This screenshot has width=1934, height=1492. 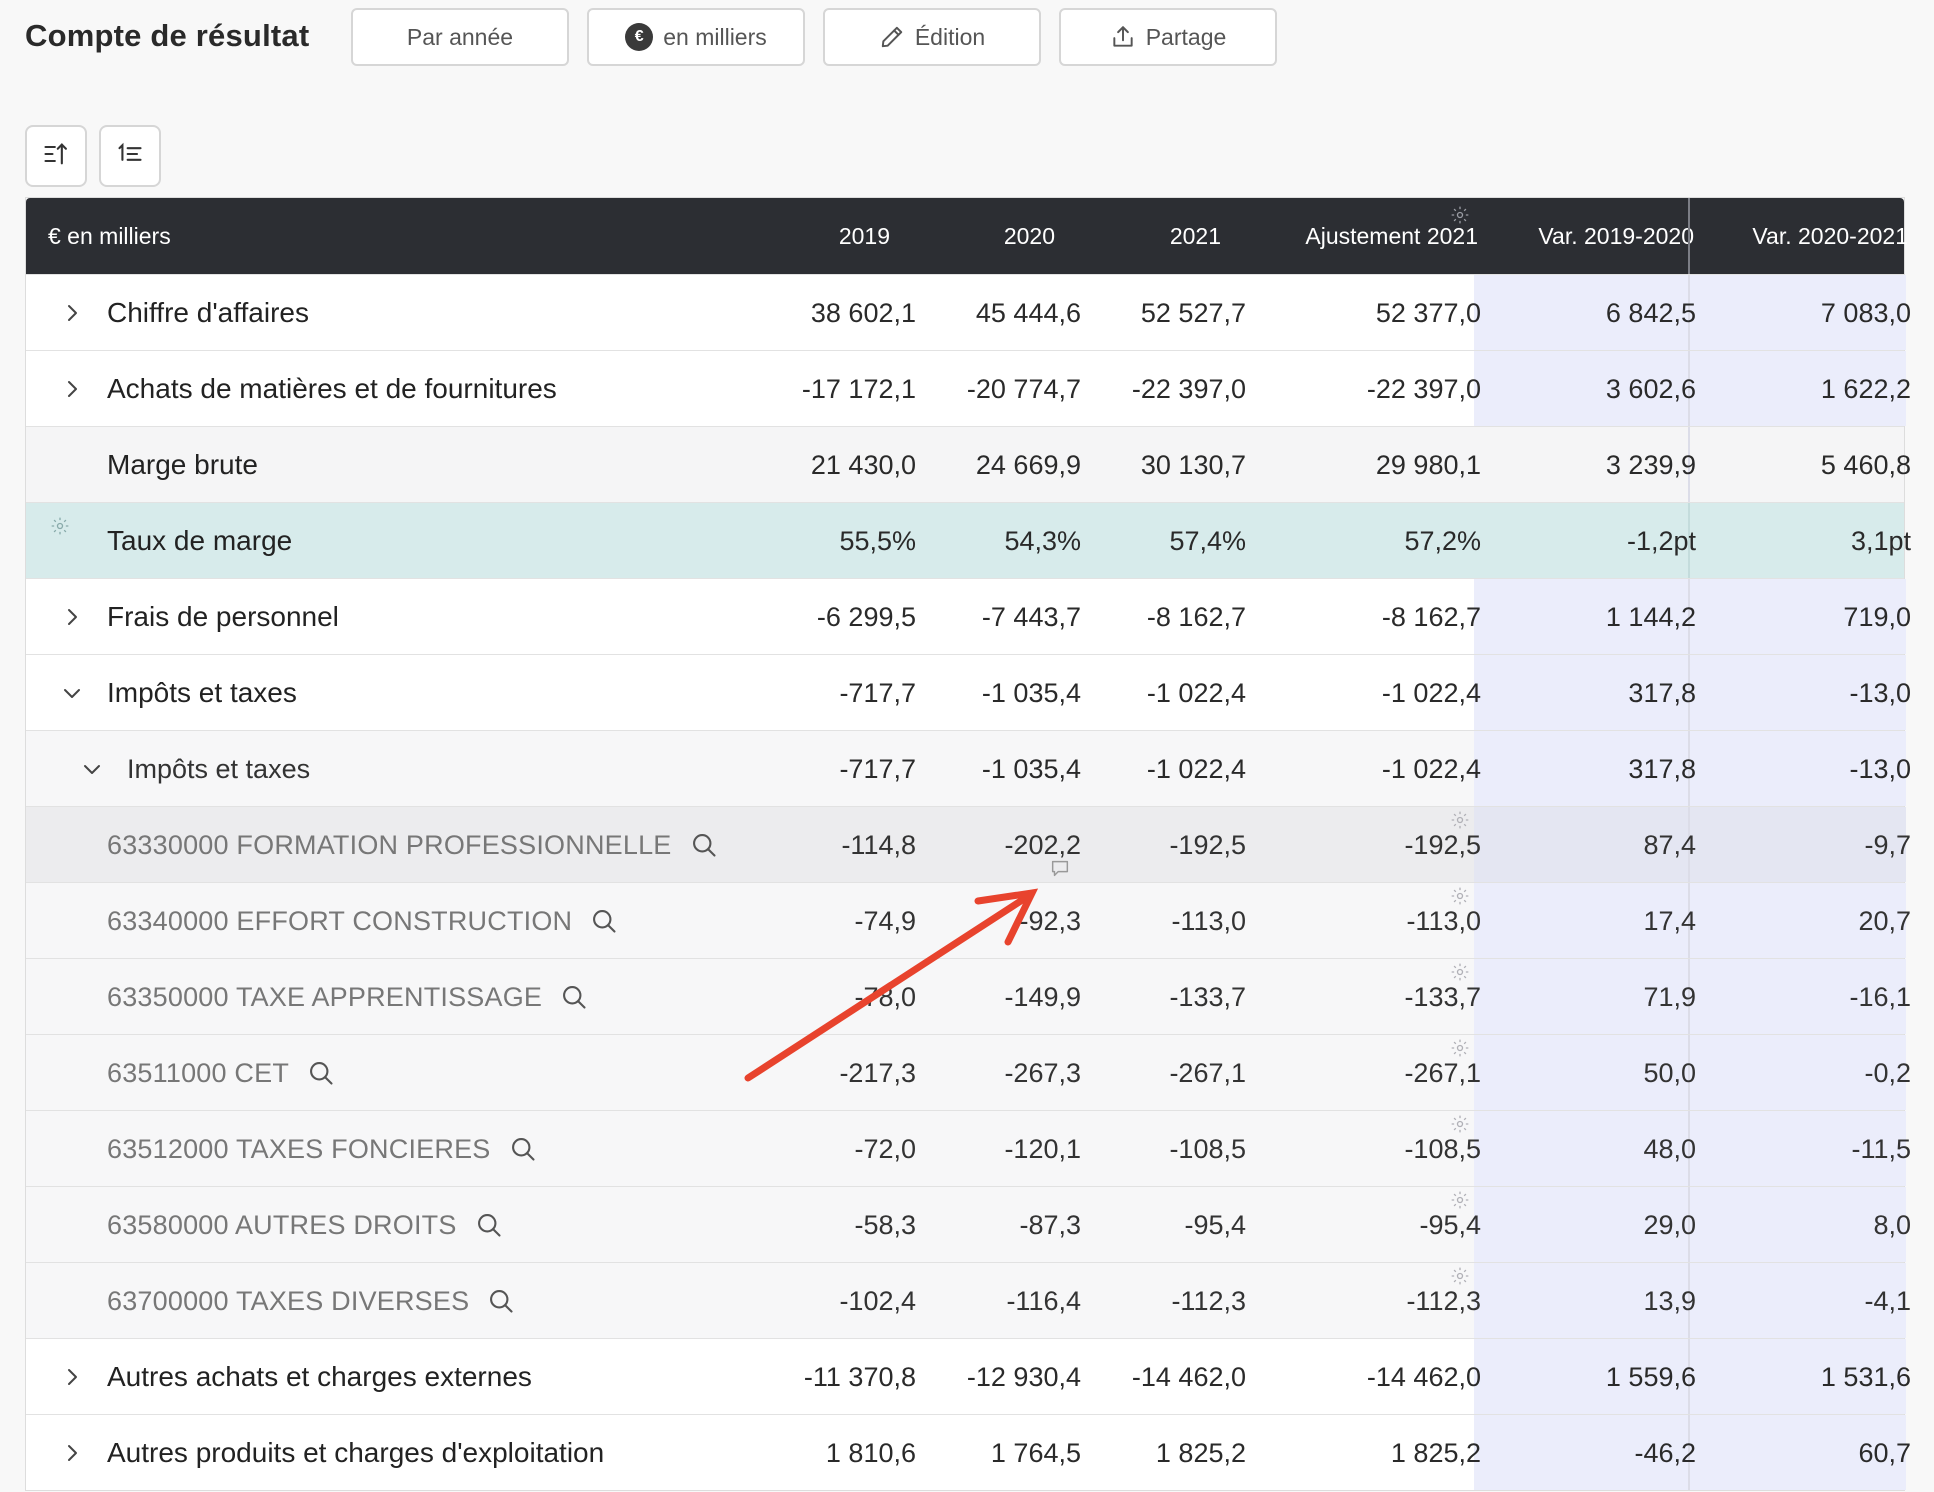 I want to click on value-cell: -16,1, so click(x=1811, y=997).